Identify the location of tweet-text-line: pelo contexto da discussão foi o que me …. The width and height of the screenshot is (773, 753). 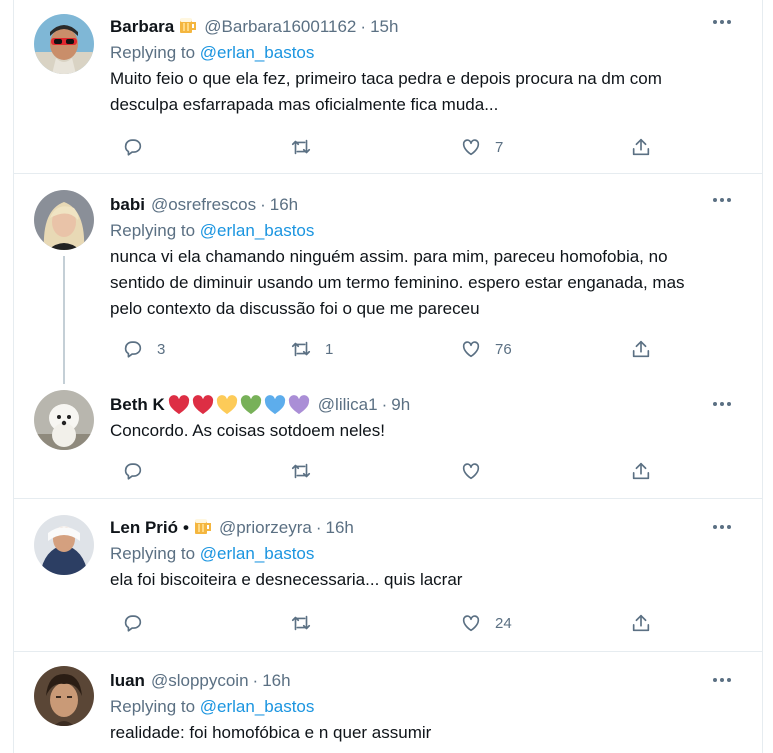
(295, 308).